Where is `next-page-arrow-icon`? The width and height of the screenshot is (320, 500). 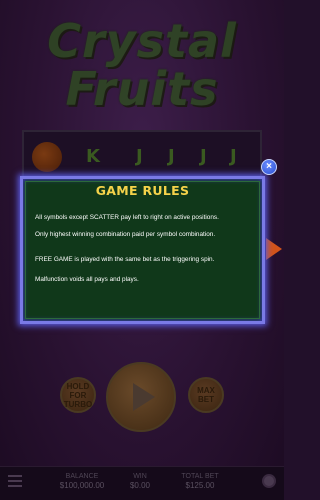
next-page-arrow-icon is located at coordinates (274, 249).